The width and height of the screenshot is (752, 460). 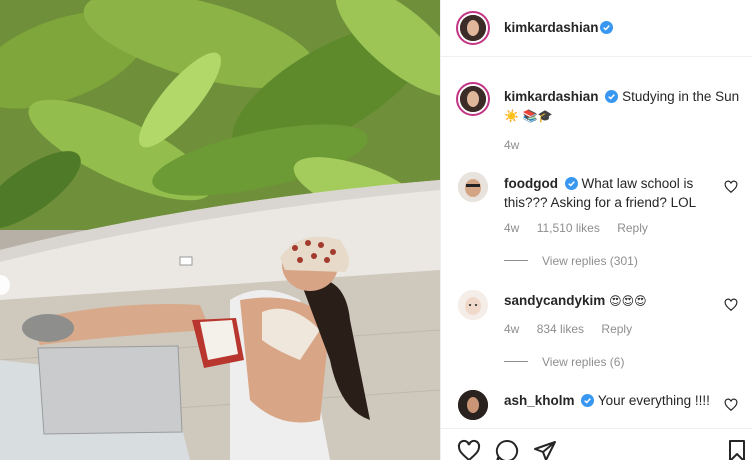 I want to click on comment-avatar-foodgod, so click(x=473, y=187).